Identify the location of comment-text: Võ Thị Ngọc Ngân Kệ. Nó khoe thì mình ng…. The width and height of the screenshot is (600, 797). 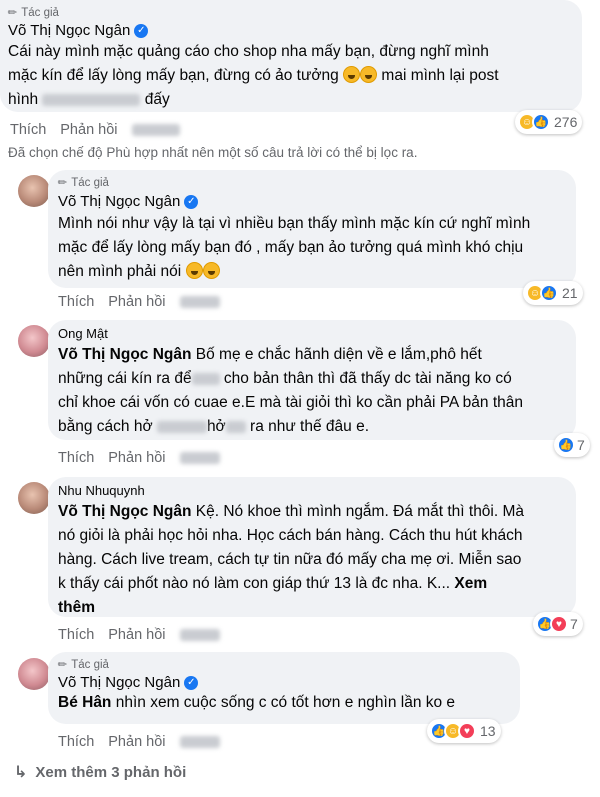
(312, 560).